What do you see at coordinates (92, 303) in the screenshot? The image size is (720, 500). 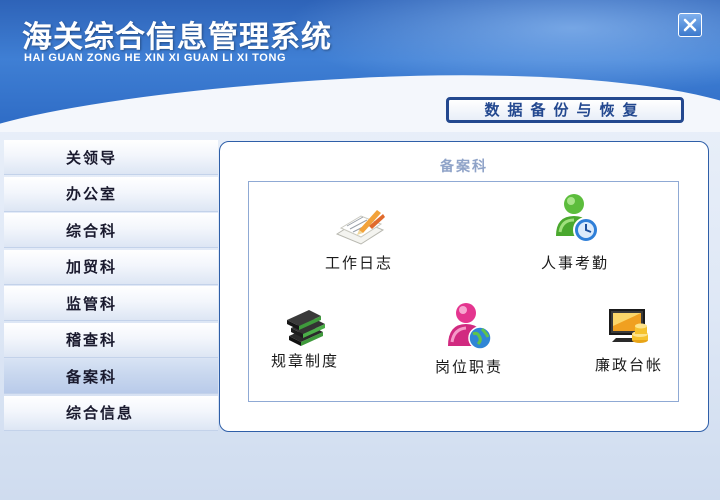 I see `sidebar-item-label: 监管科` at bounding box center [92, 303].